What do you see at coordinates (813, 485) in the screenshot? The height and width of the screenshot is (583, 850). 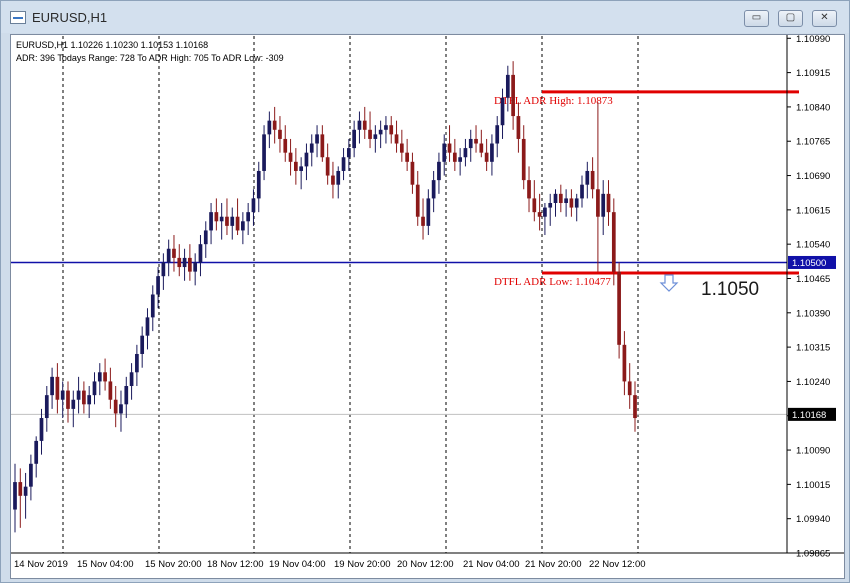 I see `price-tick-label: 1.10015` at bounding box center [813, 485].